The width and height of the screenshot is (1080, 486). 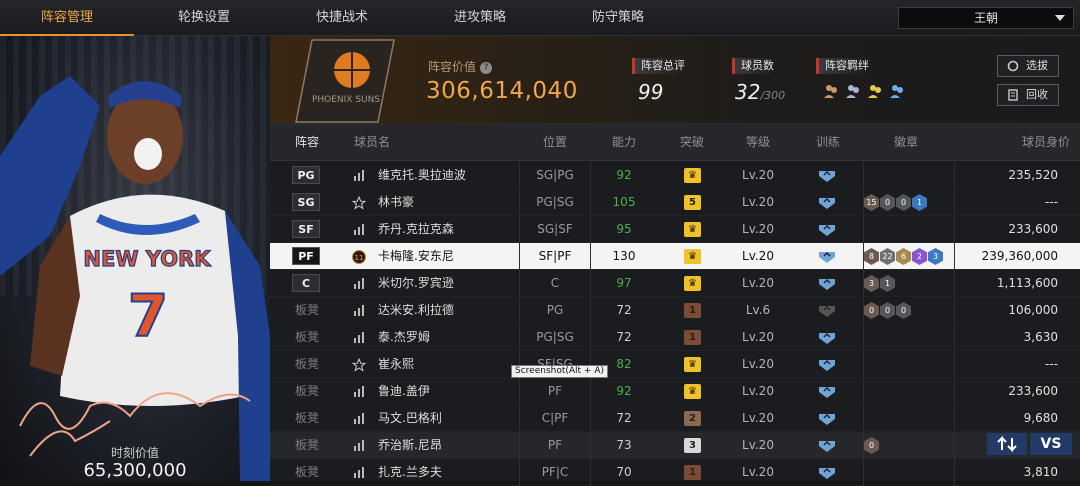 What do you see at coordinates (416, 283) in the screenshot?
I see `player-name: 米切尔.罗宾逊` at bounding box center [416, 283].